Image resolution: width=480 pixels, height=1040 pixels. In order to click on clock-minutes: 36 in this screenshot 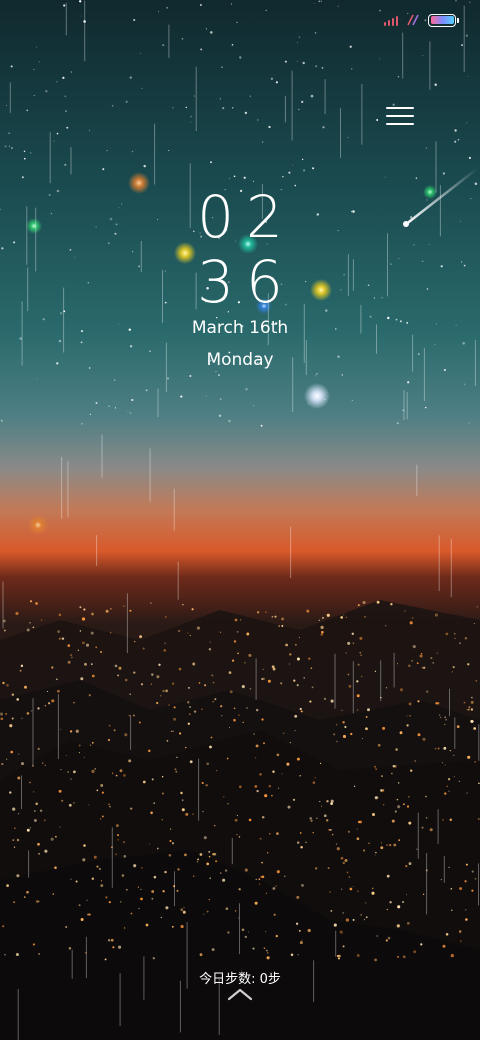, I will do `click(246, 282)`.